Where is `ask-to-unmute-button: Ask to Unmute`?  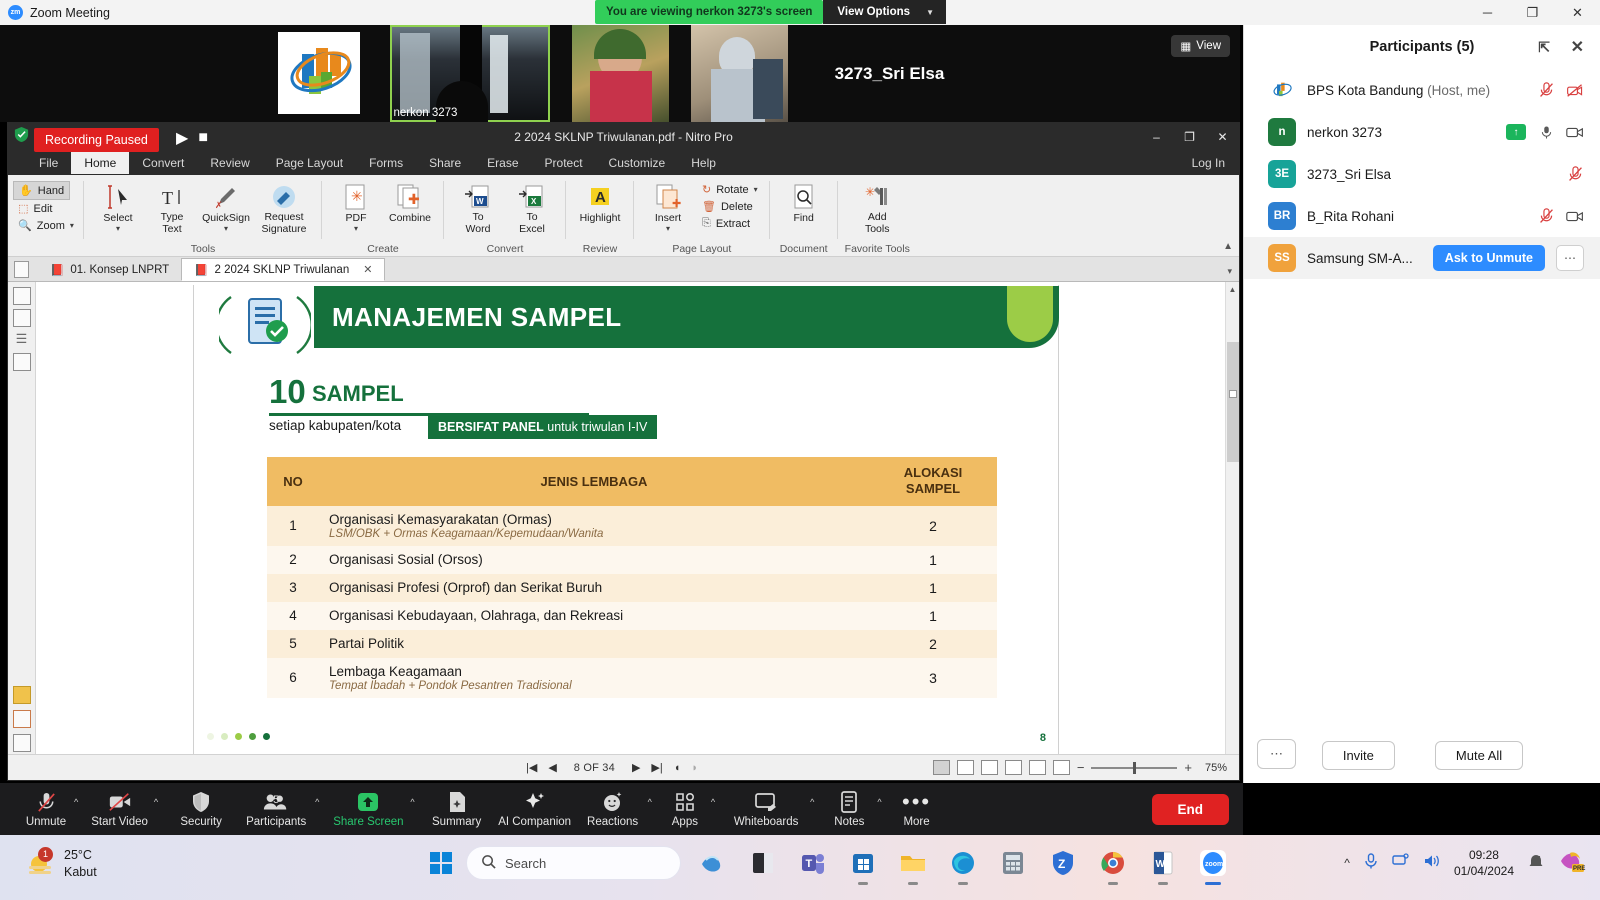
ask-to-unmute-button: Ask to Unmute is located at coordinates (1488, 258).